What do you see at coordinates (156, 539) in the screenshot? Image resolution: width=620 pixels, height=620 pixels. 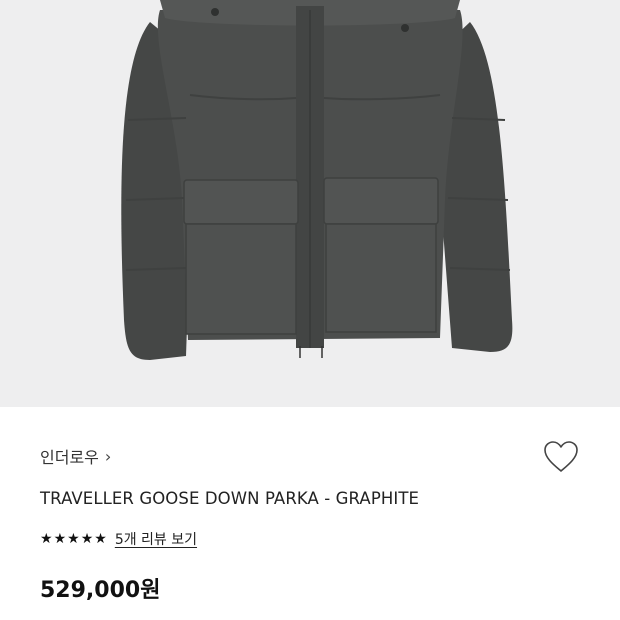 I see `review-link: 5개 리뷰 보기` at bounding box center [156, 539].